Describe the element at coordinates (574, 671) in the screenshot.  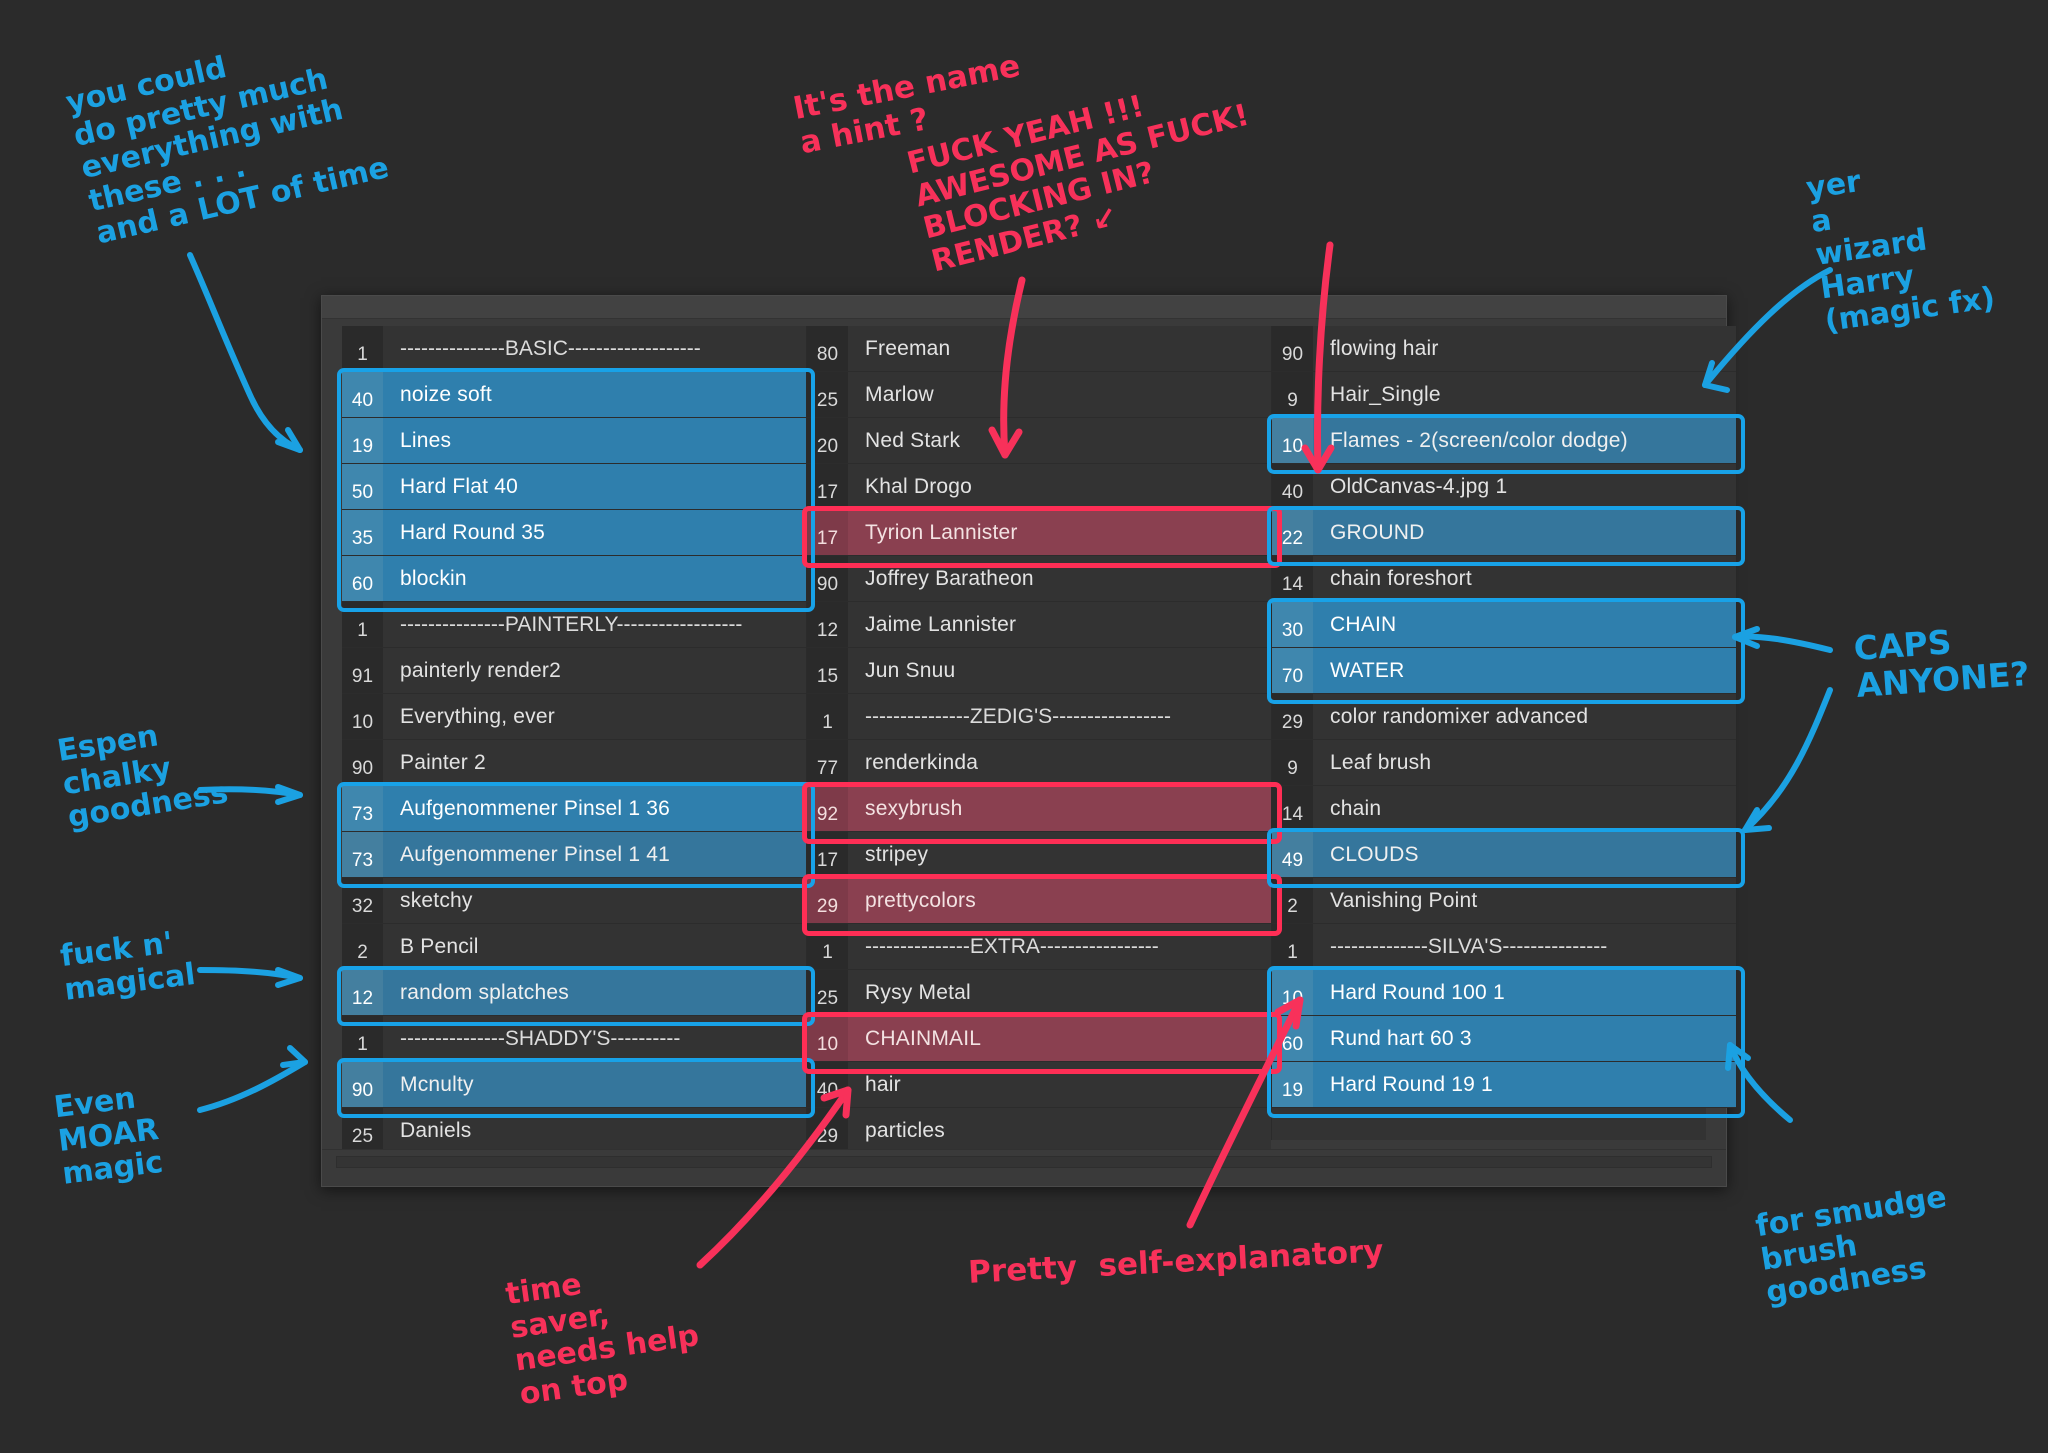
I see `brush-row: 91 painterly render2` at that location.